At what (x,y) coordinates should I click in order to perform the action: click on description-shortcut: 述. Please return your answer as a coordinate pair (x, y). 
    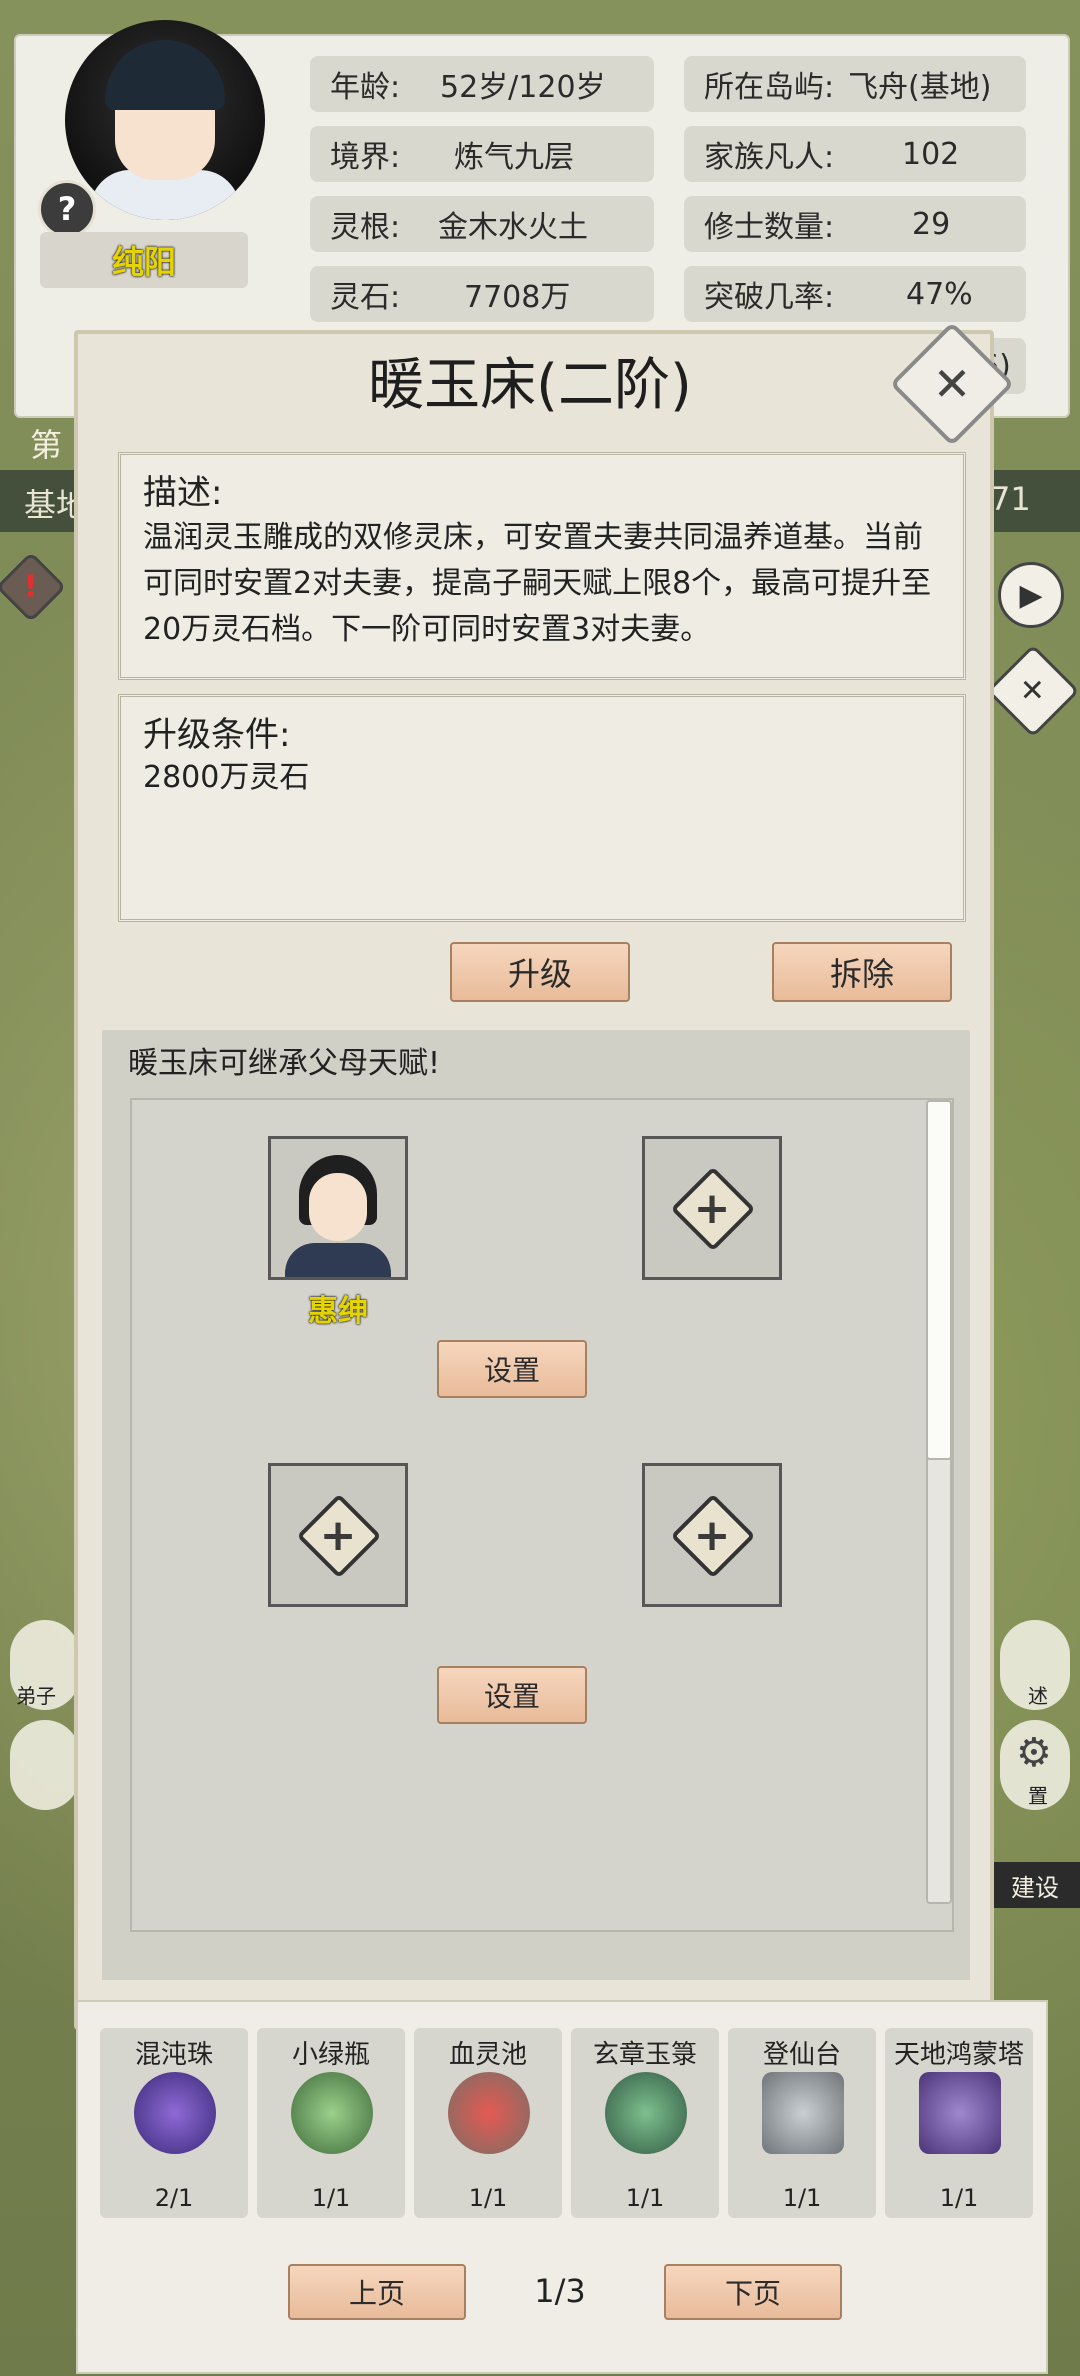
    Looking at the image, I should click on (1035, 1665).